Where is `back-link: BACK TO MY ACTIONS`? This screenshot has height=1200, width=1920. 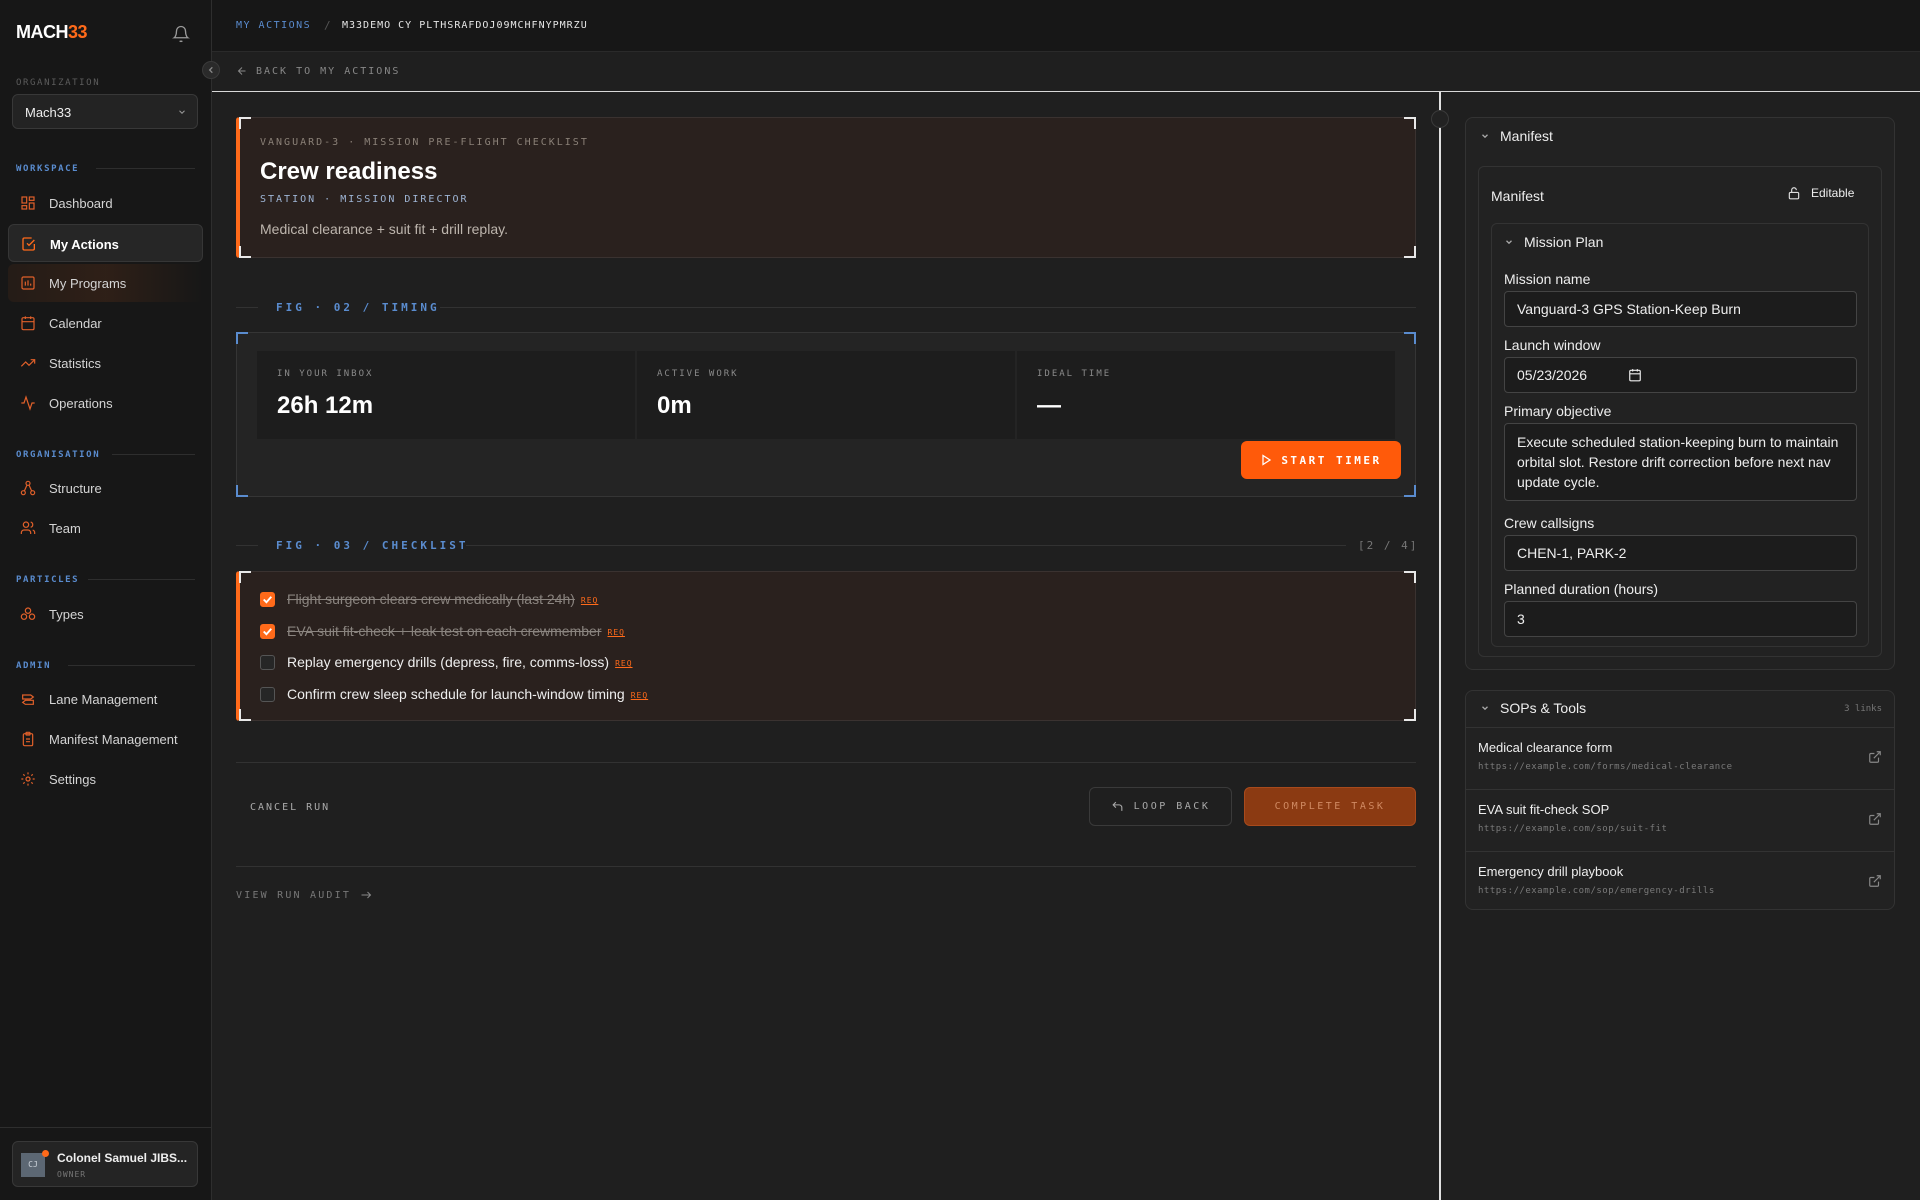 back-link: BACK TO MY ACTIONS is located at coordinates (318, 71).